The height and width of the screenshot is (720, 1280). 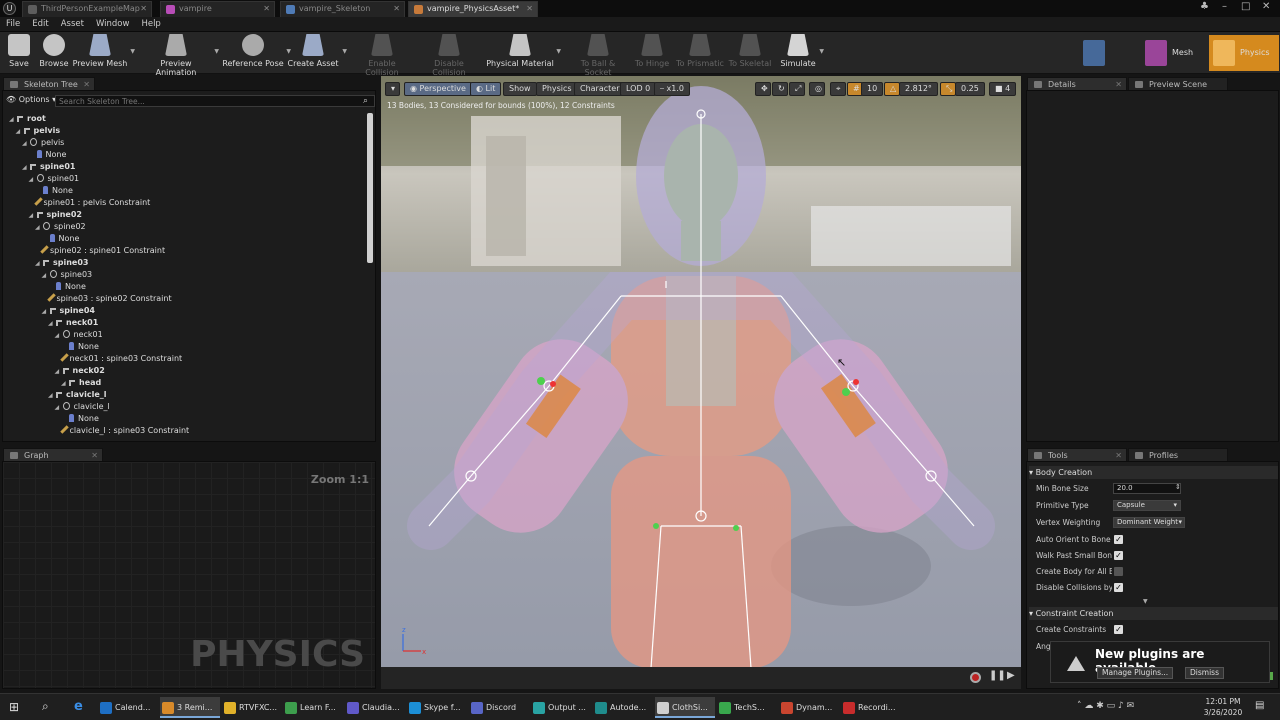 I want to click on dismiss-button: Dismiss, so click(x=1204, y=673).